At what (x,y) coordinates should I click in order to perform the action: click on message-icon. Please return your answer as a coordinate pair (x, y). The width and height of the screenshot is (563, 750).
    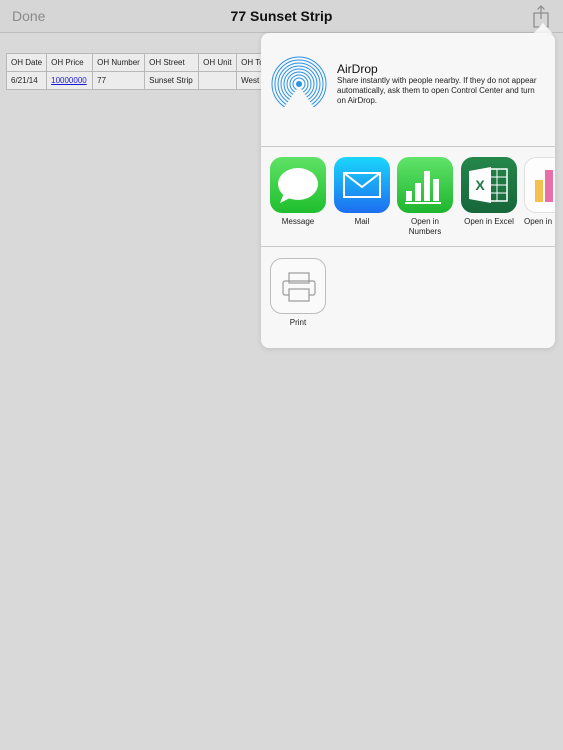
    Looking at the image, I should click on (298, 185).